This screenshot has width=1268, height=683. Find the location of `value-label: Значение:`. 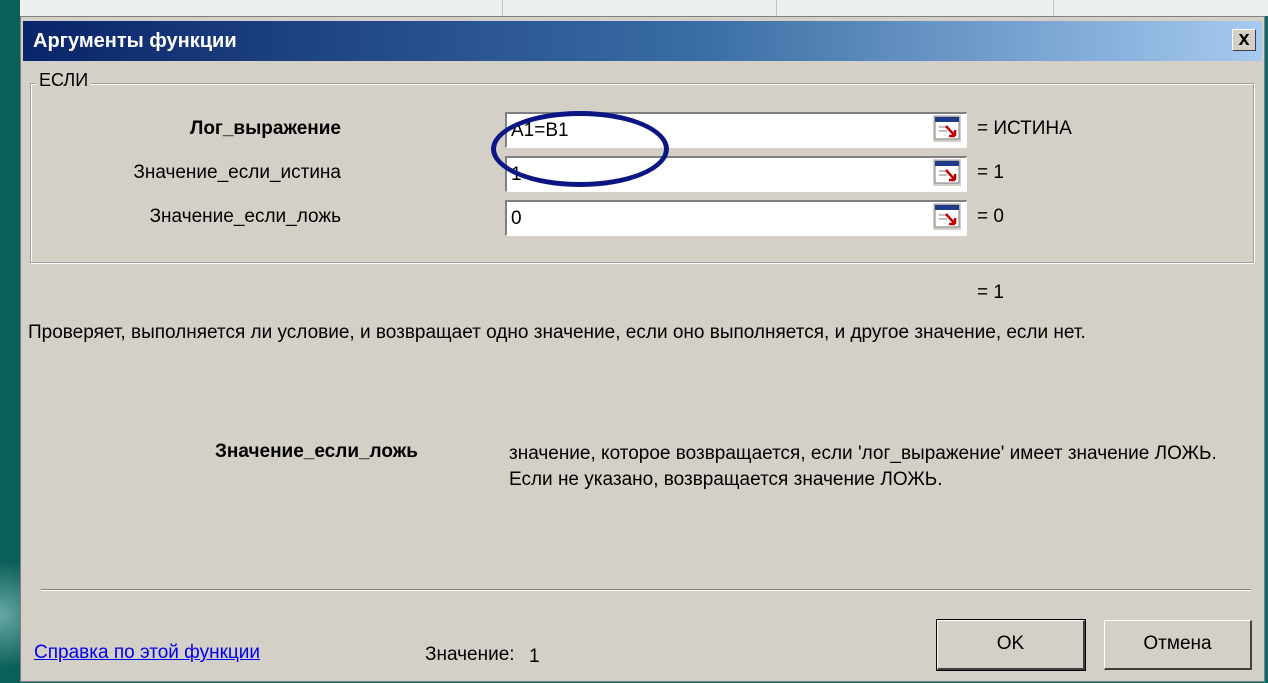

value-label: Значение: is located at coordinates (470, 654).